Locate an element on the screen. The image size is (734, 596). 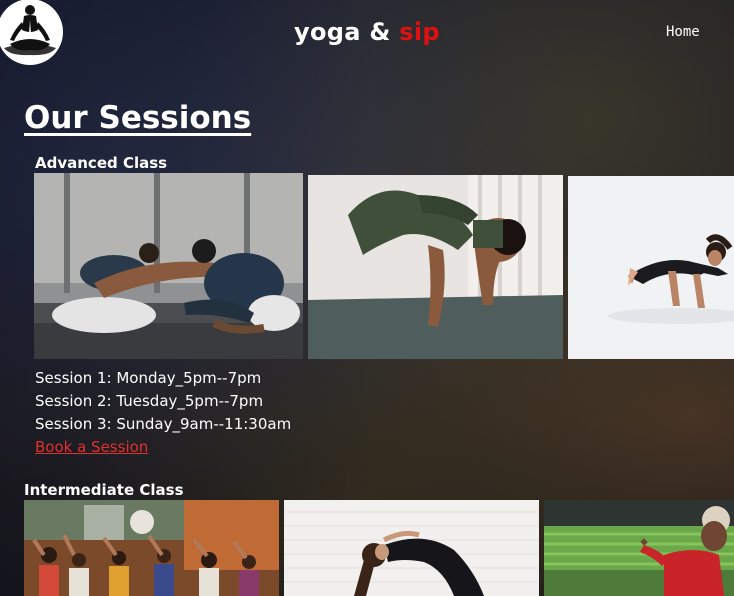
advanced-photo-crow-pose is located at coordinates (435, 267).